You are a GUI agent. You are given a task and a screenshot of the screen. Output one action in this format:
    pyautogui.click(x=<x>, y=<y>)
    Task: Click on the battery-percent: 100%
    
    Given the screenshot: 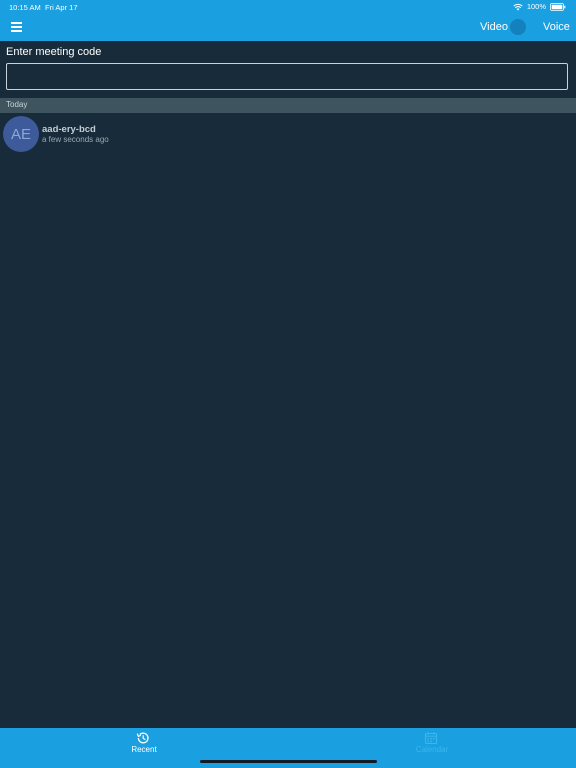 What is the action you would take?
    pyautogui.click(x=536, y=6)
    